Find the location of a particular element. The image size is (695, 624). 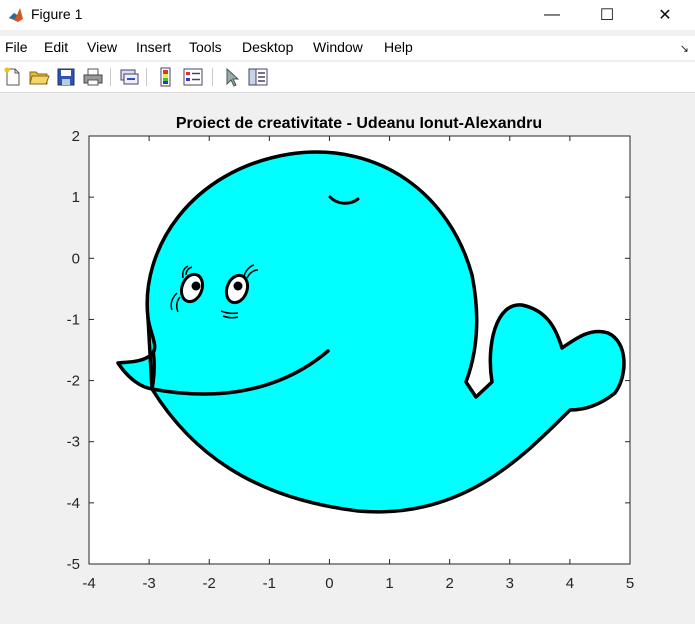

insert-legend-icon is located at coordinates (193, 77).